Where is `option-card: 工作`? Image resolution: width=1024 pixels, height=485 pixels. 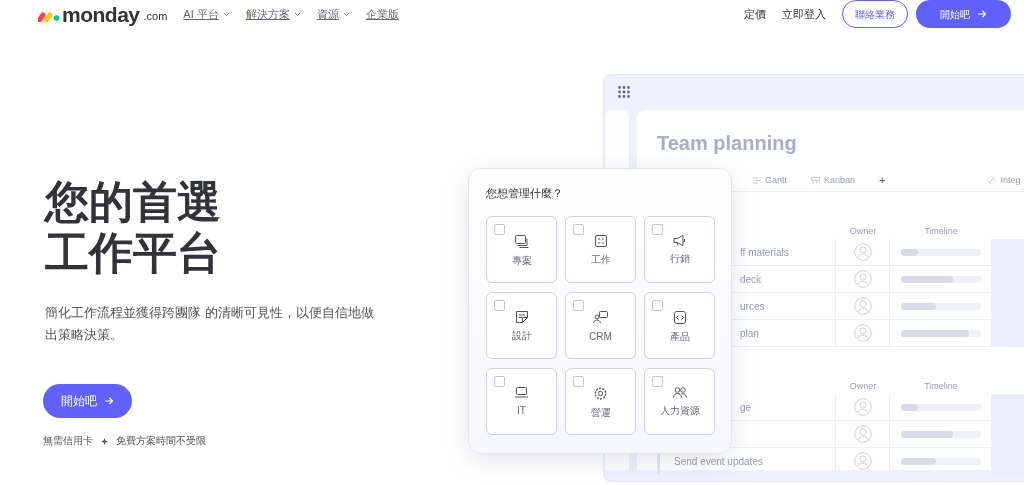 option-card: 工作 is located at coordinates (600, 249).